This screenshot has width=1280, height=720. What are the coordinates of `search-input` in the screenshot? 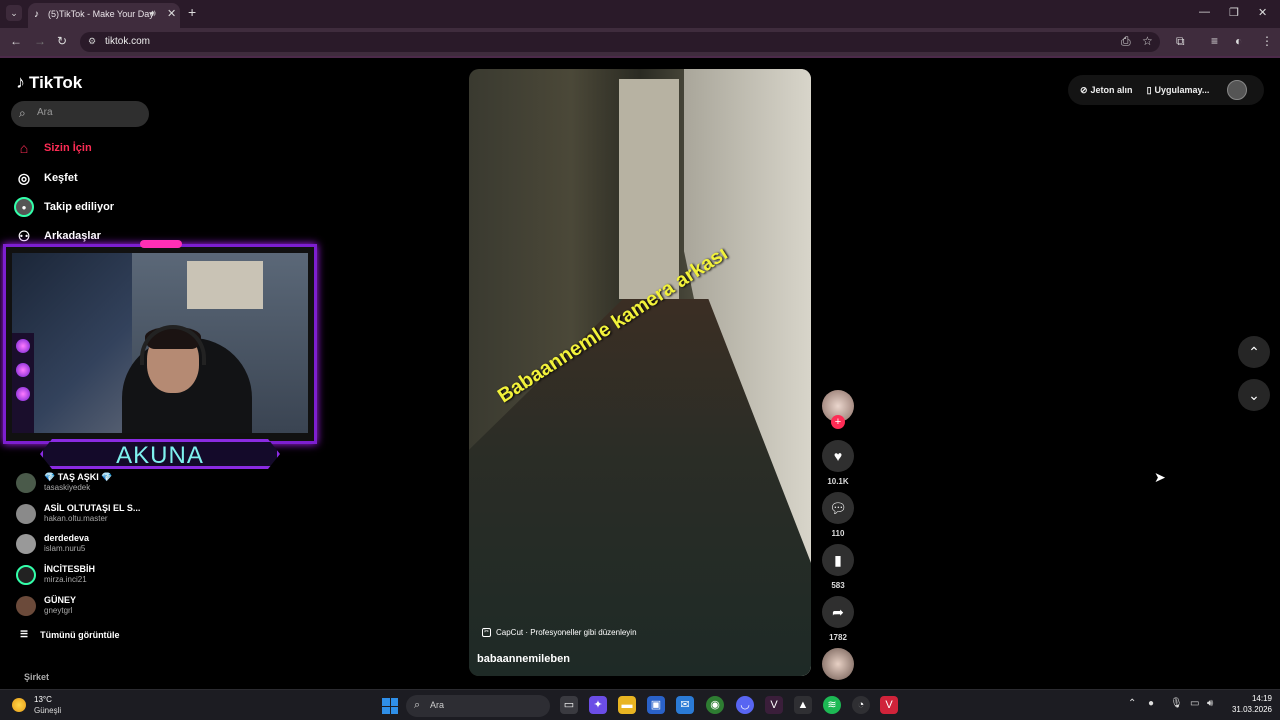 It's located at (87, 112).